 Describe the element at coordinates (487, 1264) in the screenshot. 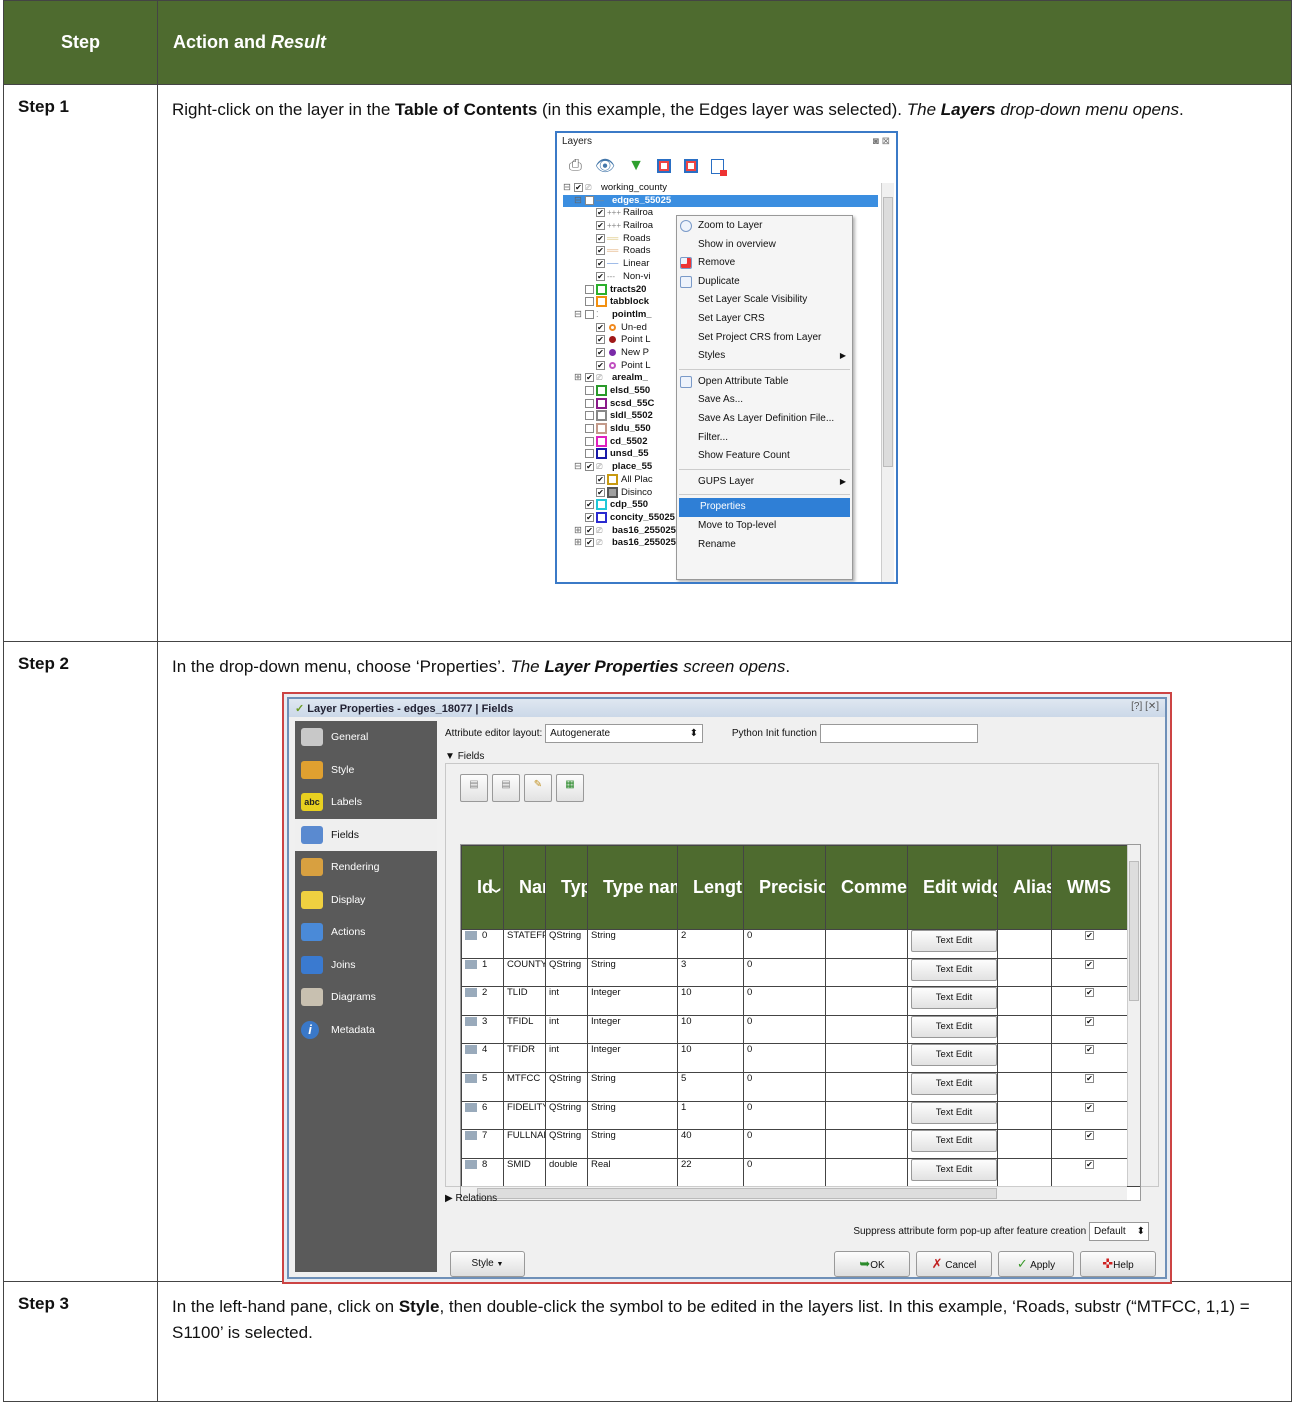

I see `style-menu-button: Style ▼` at that location.